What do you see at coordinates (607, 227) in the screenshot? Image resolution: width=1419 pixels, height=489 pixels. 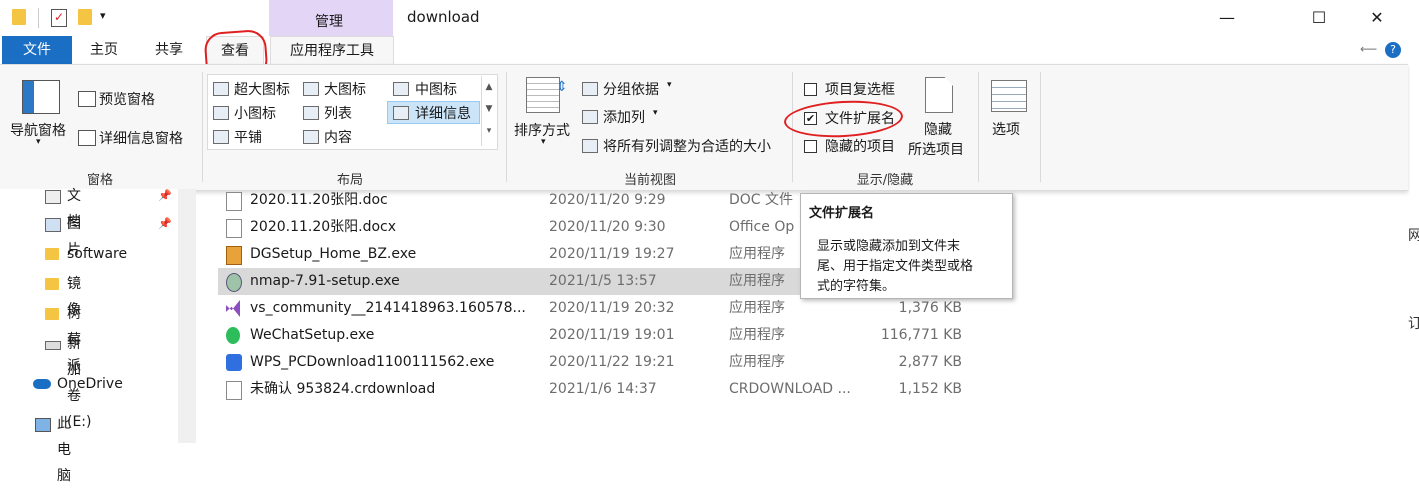 I see `file-date: 2020/11/20 9:30` at bounding box center [607, 227].